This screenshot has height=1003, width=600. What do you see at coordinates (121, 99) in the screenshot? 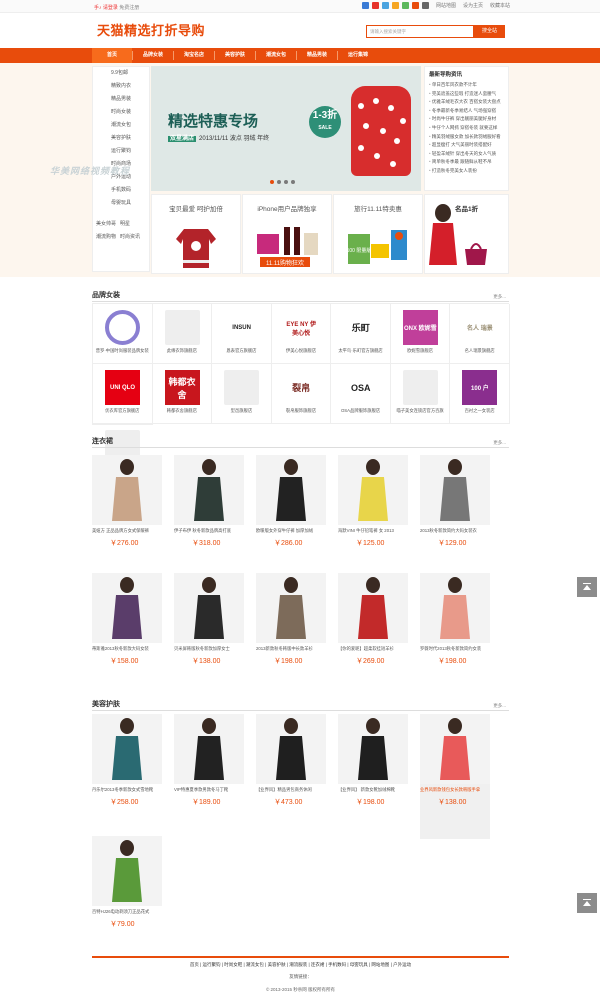
I see `category-item: 精品男装` at bounding box center [121, 99].